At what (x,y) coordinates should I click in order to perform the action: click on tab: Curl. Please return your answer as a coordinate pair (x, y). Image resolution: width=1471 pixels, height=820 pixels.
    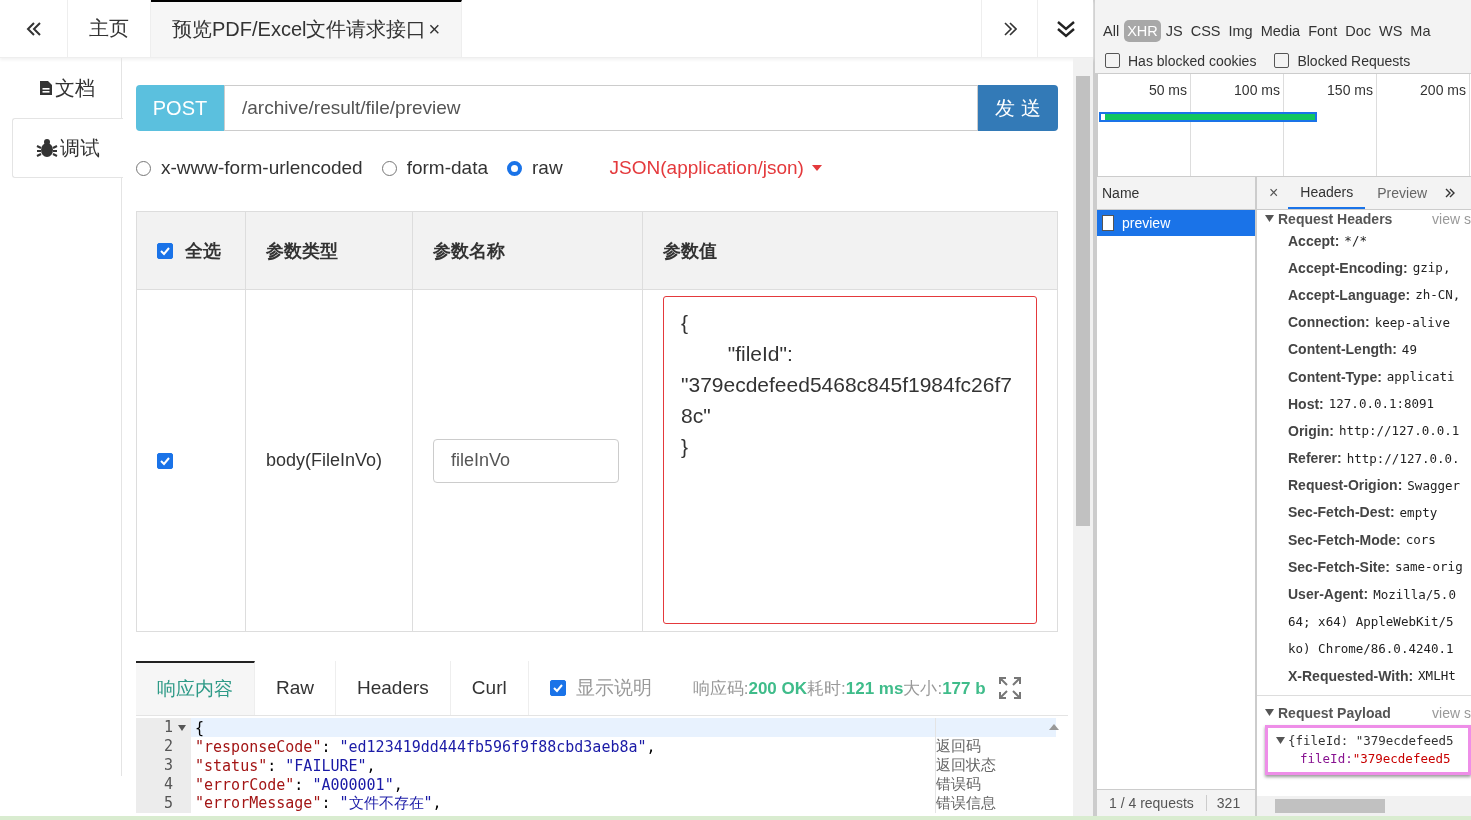
    Looking at the image, I should click on (489, 688).